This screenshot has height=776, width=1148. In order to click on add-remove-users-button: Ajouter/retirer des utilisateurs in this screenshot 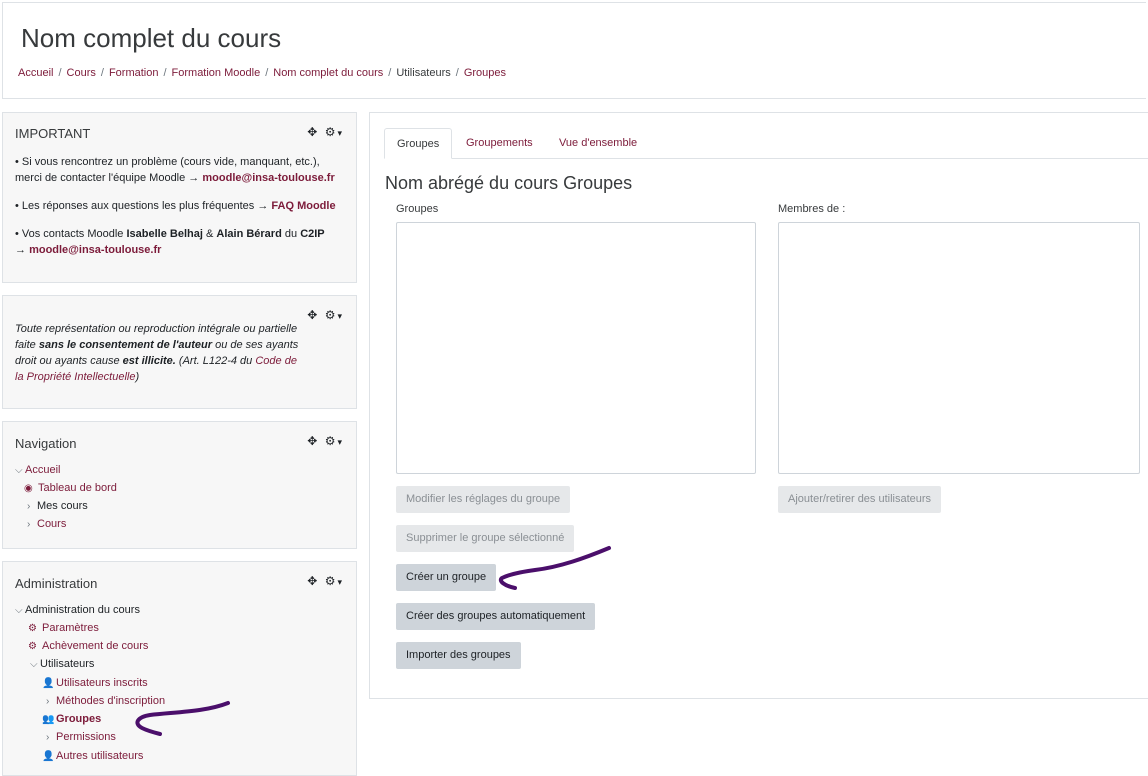, I will do `click(860, 499)`.